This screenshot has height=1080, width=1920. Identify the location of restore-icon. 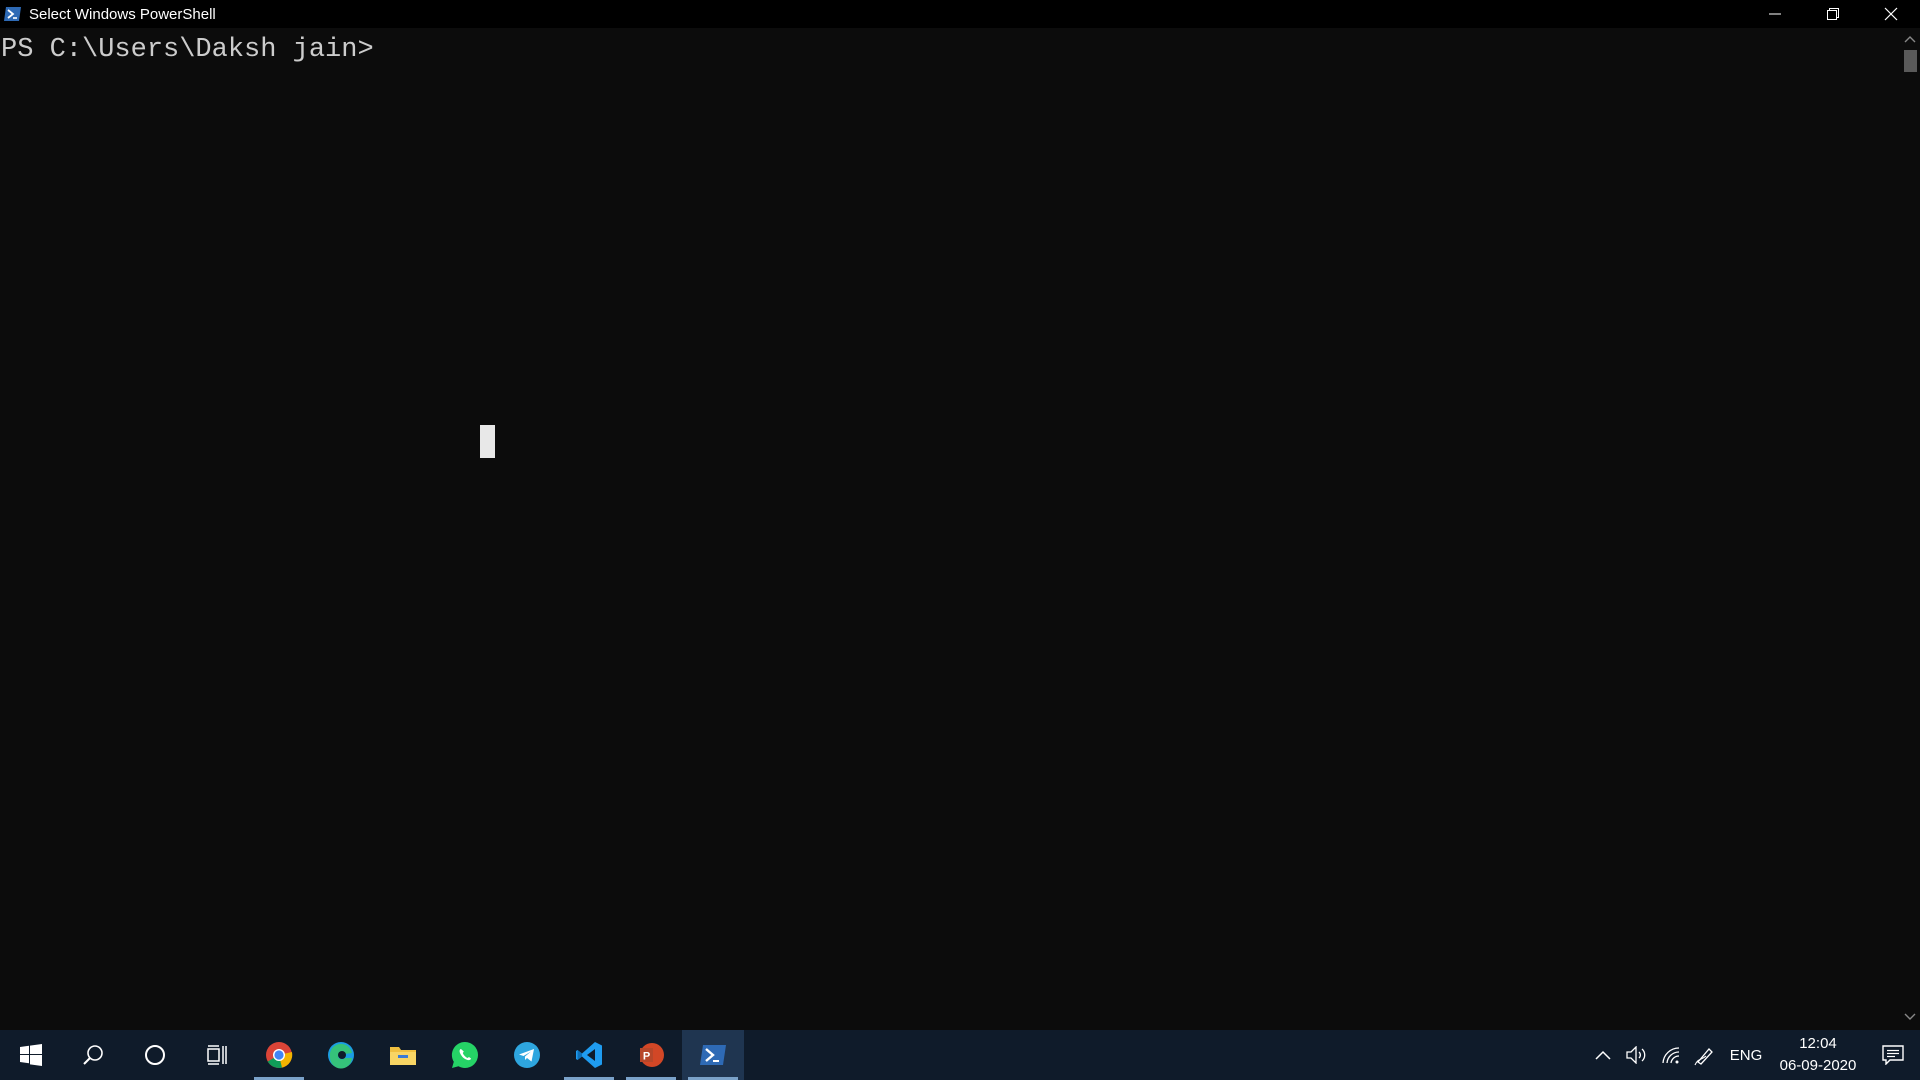
(1833, 14).